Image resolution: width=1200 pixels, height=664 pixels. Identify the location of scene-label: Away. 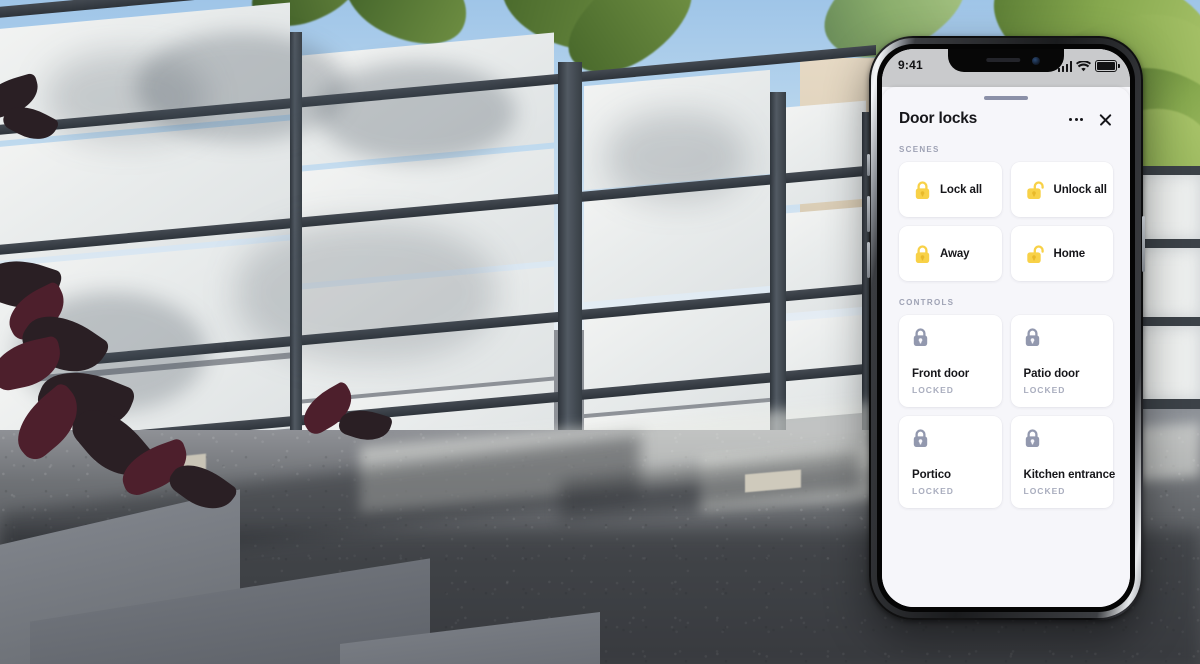
(955, 253).